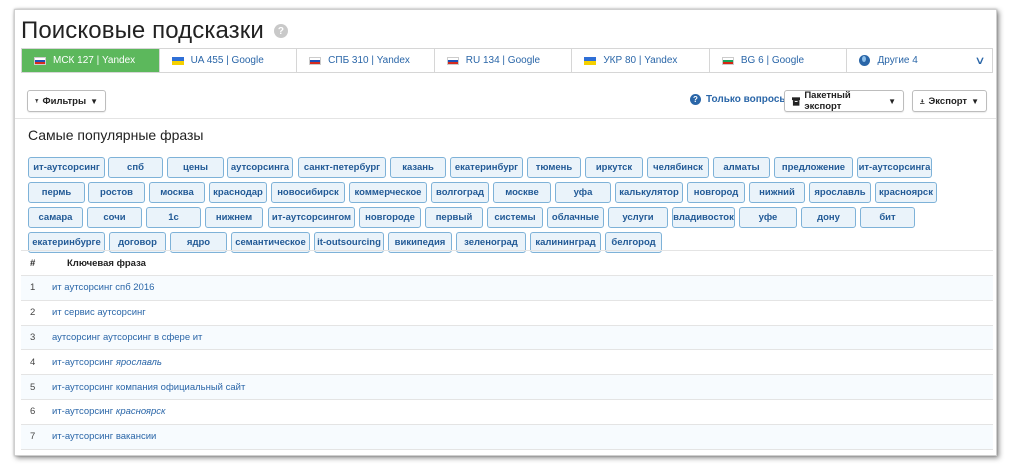 This screenshot has height=464, width=1012. Describe the element at coordinates (238, 192) in the screenshot. I see `phrase-chip: краснодар` at that location.